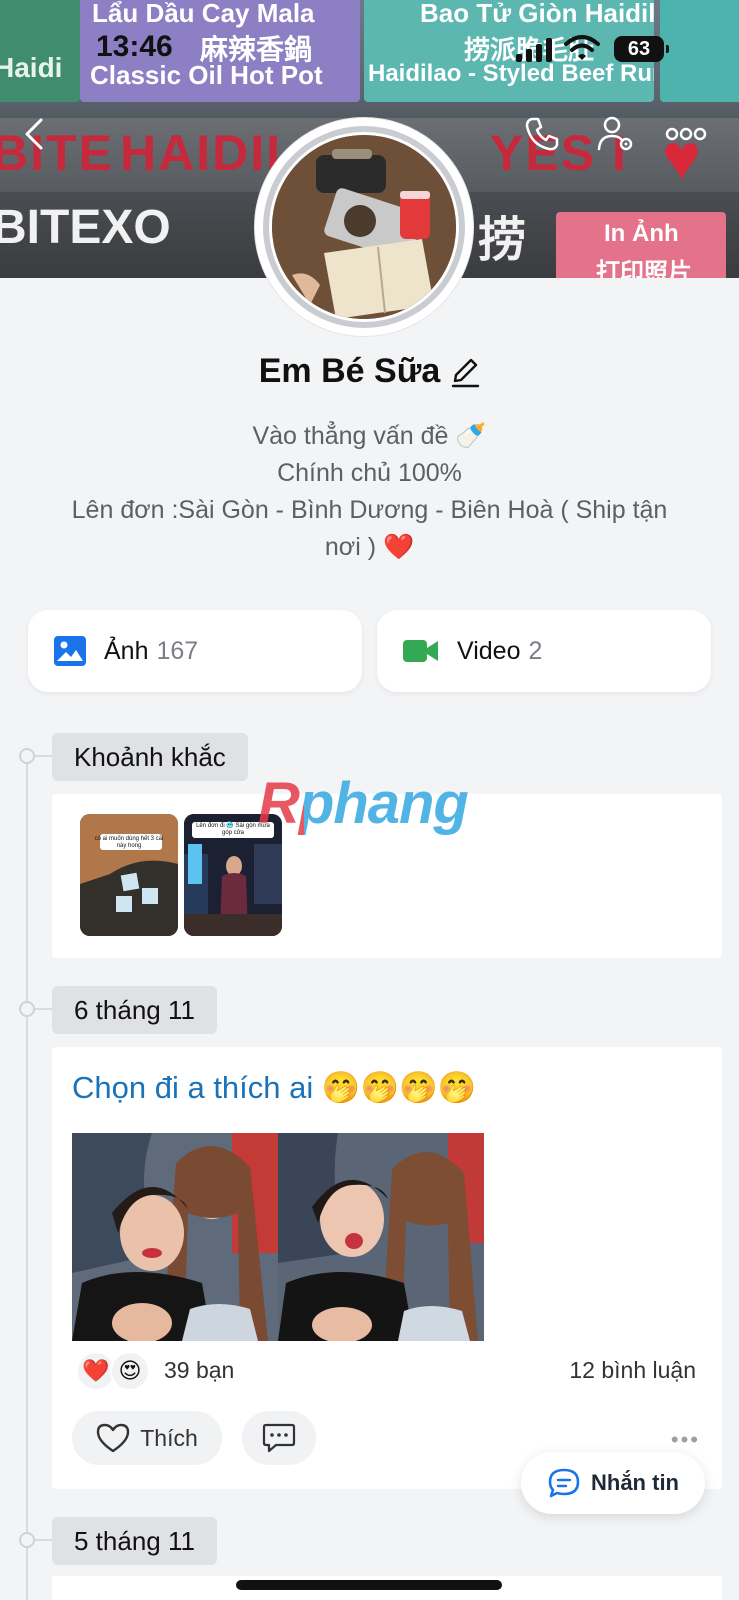 The height and width of the screenshot is (1600, 739). What do you see at coordinates (641, 233) in the screenshot?
I see `sign-text: In Ảnh` at bounding box center [641, 233].